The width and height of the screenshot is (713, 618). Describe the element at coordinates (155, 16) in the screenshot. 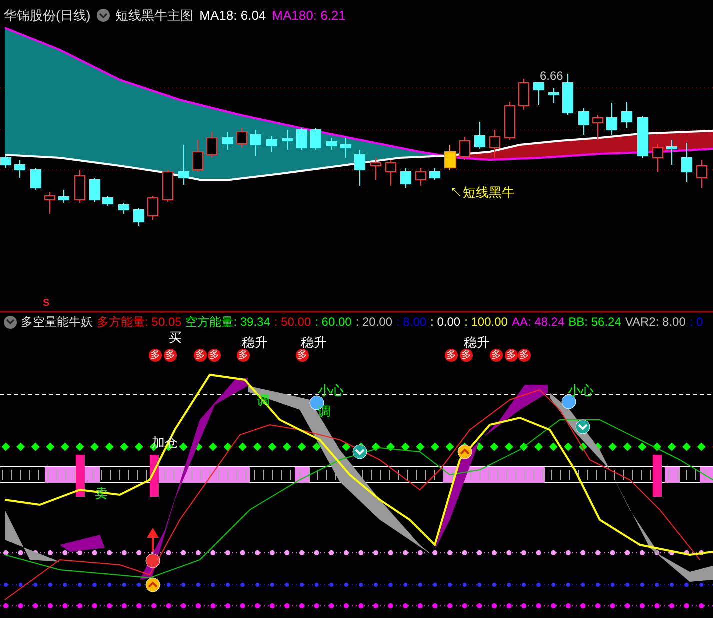

I see `indicator-title: 短线黑牛主图` at that location.